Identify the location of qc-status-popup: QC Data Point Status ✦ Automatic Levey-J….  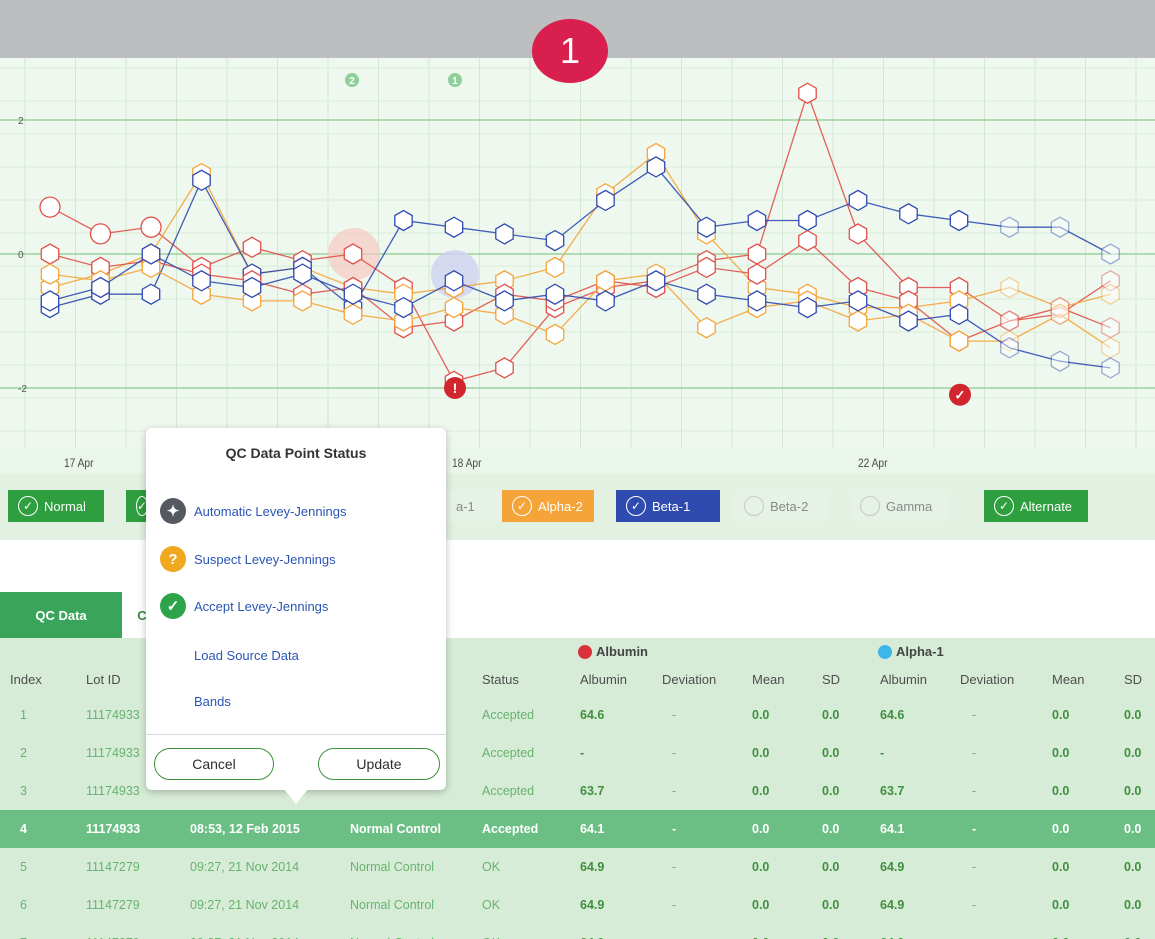
(296, 609).